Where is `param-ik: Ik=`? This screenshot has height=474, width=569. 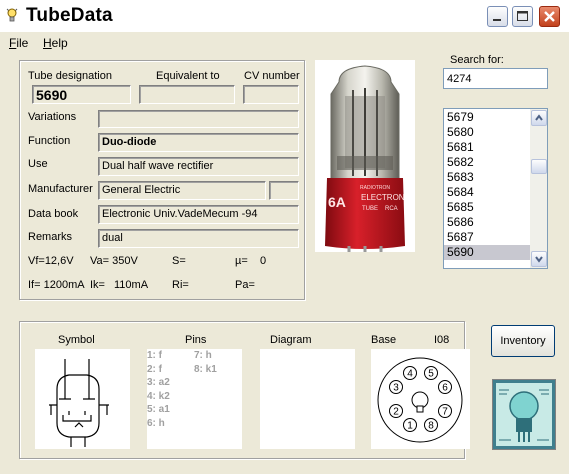
param-ik: Ik= is located at coordinates (97, 285).